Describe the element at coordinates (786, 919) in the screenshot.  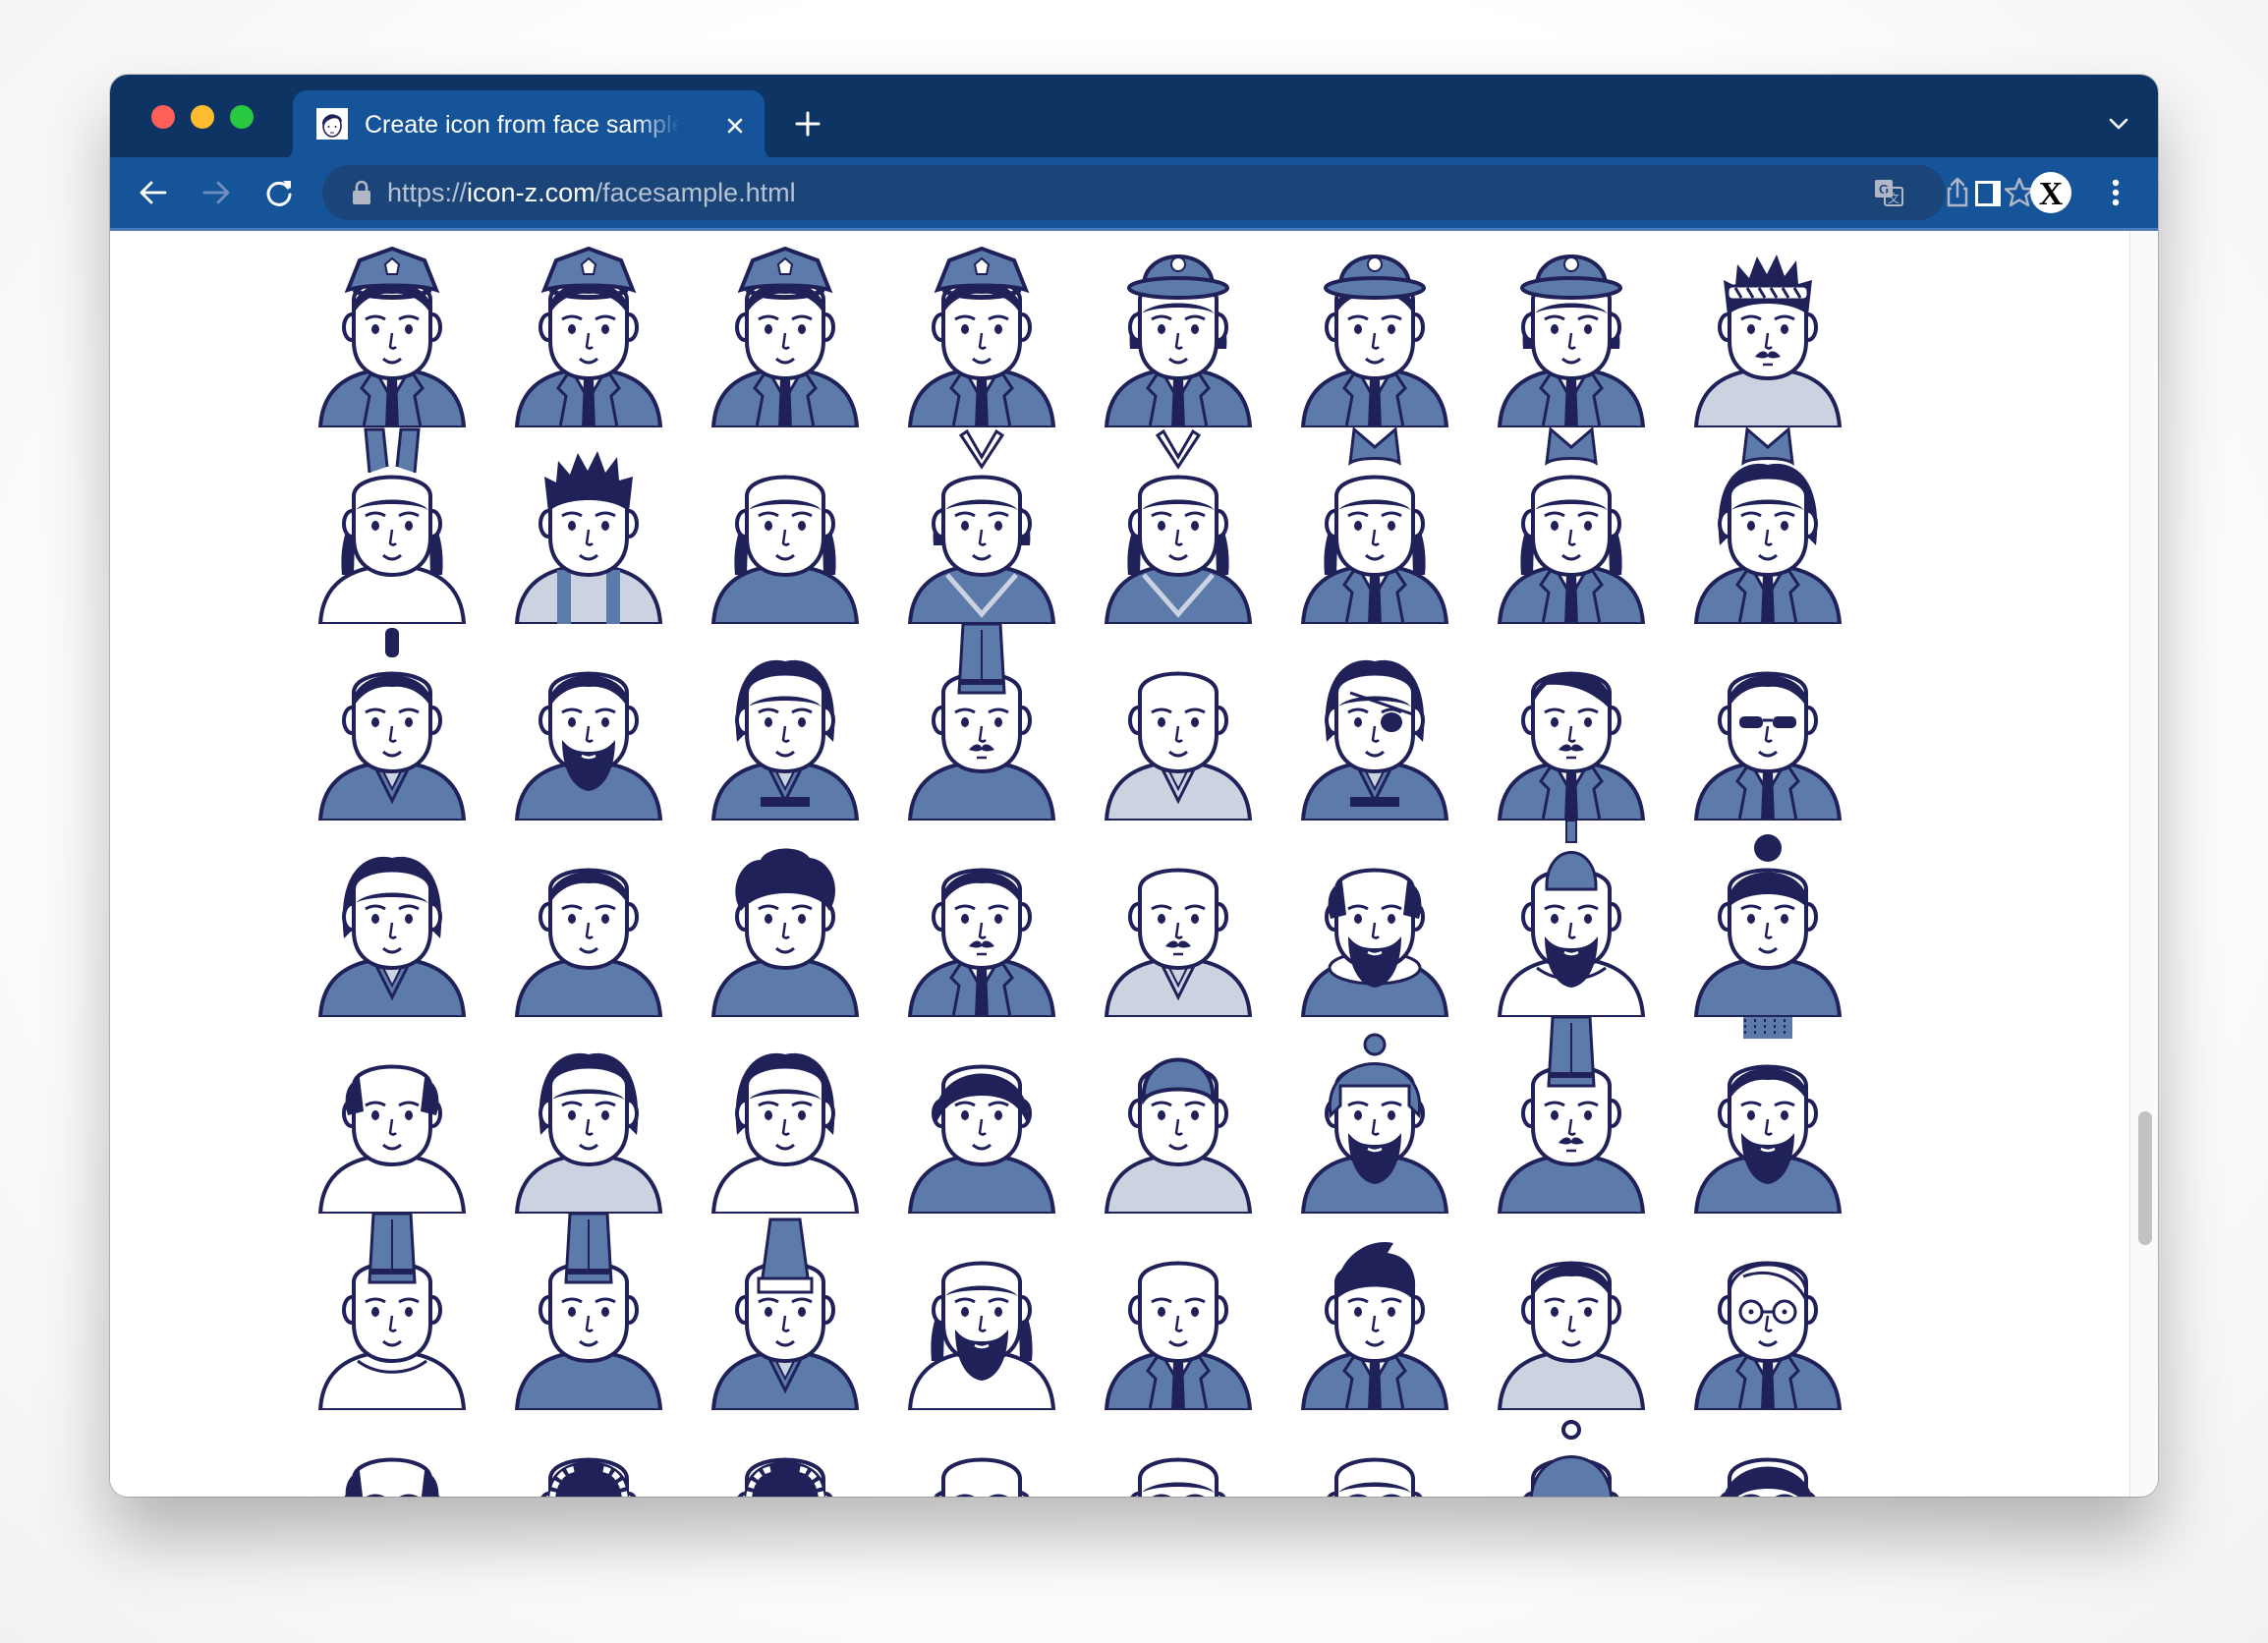
I see `face-icon-thinker` at that location.